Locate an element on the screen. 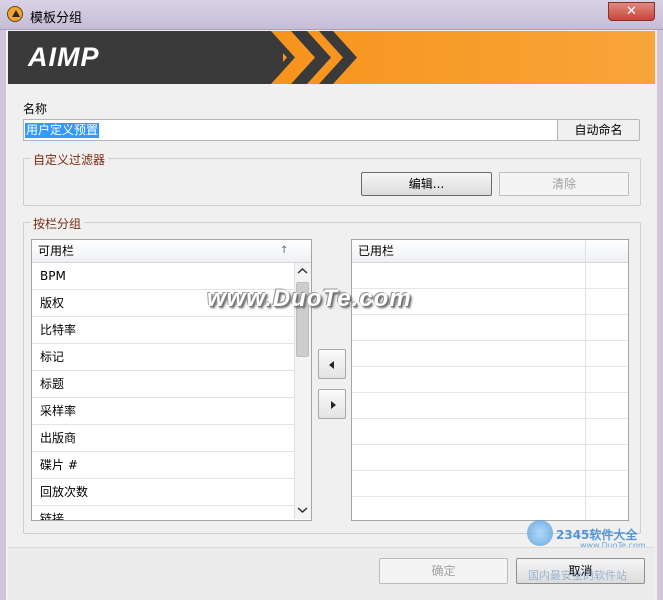 Image resolution: width=663 pixels, height=600 pixels. used-columns-header: 已用栏 is located at coordinates (490, 251).